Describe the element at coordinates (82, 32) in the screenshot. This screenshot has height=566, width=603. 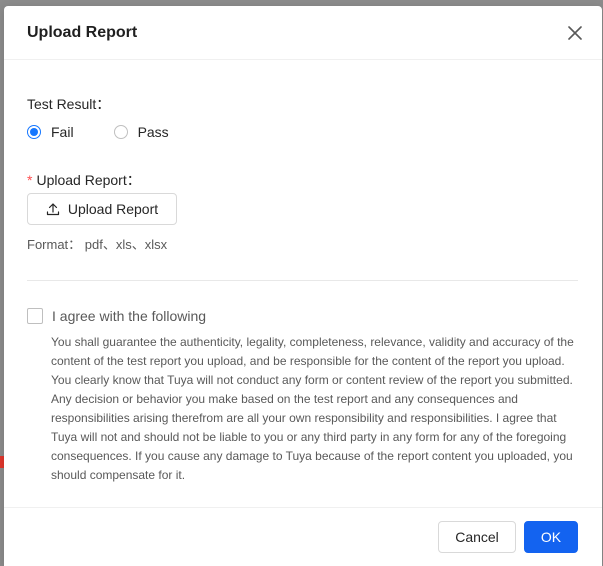
I see `modal-title: Upload Report` at that location.